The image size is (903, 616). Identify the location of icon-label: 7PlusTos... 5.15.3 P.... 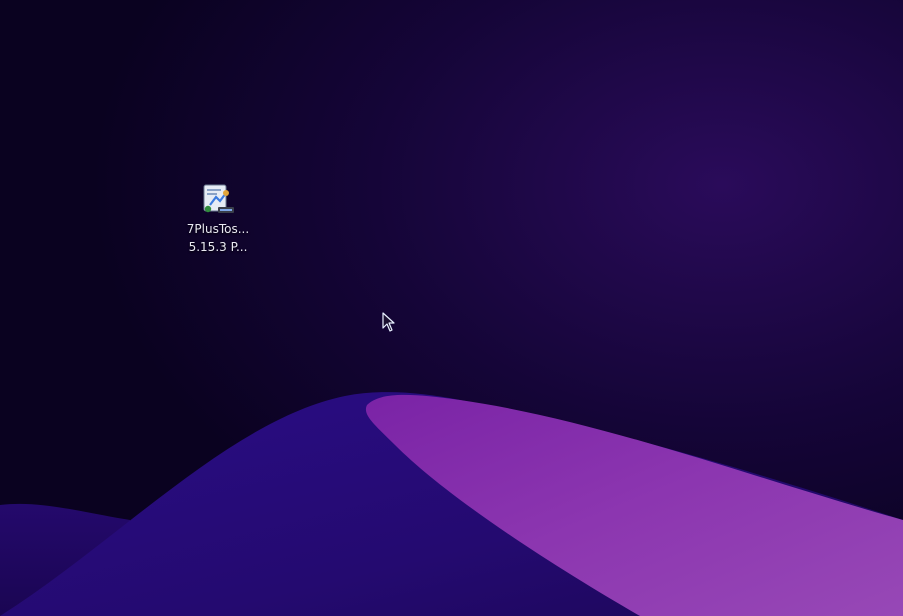
(218, 238).